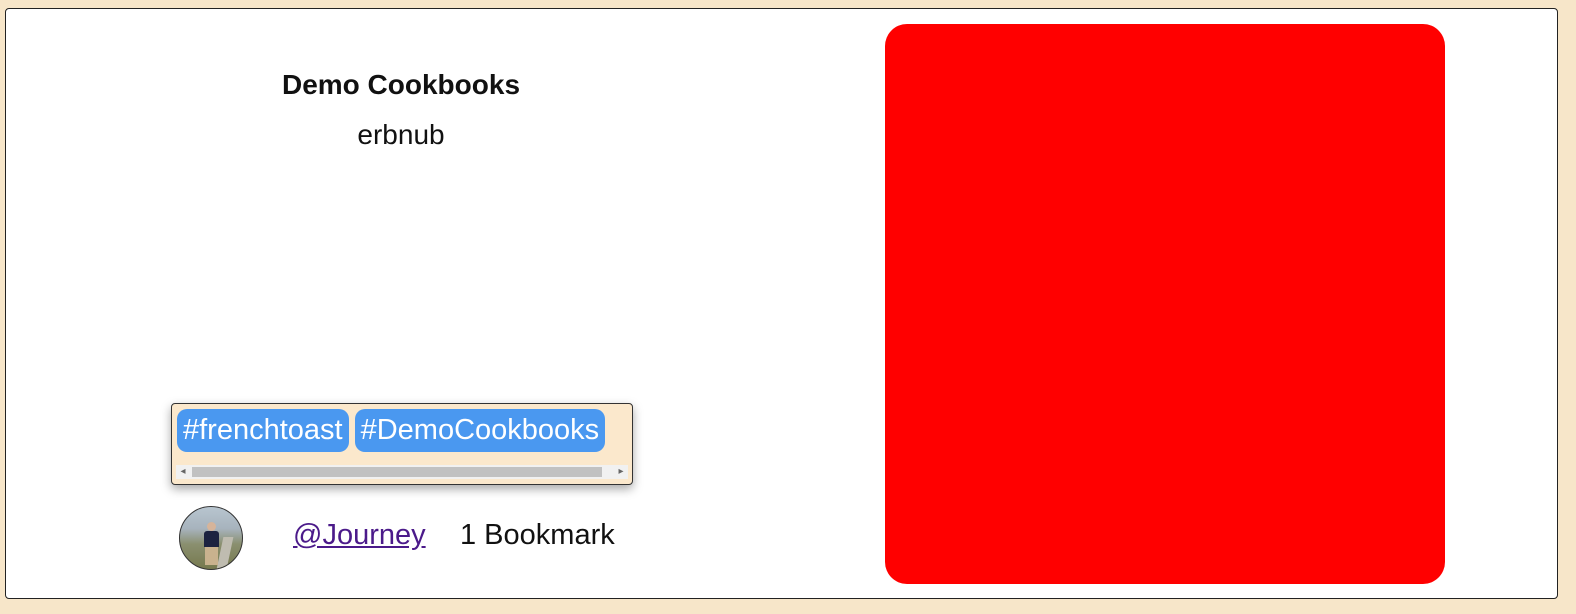 This screenshot has height=614, width=1576. Describe the element at coordinates (397, 472) in the screenshot. I see `scroll-thumb` at that location.